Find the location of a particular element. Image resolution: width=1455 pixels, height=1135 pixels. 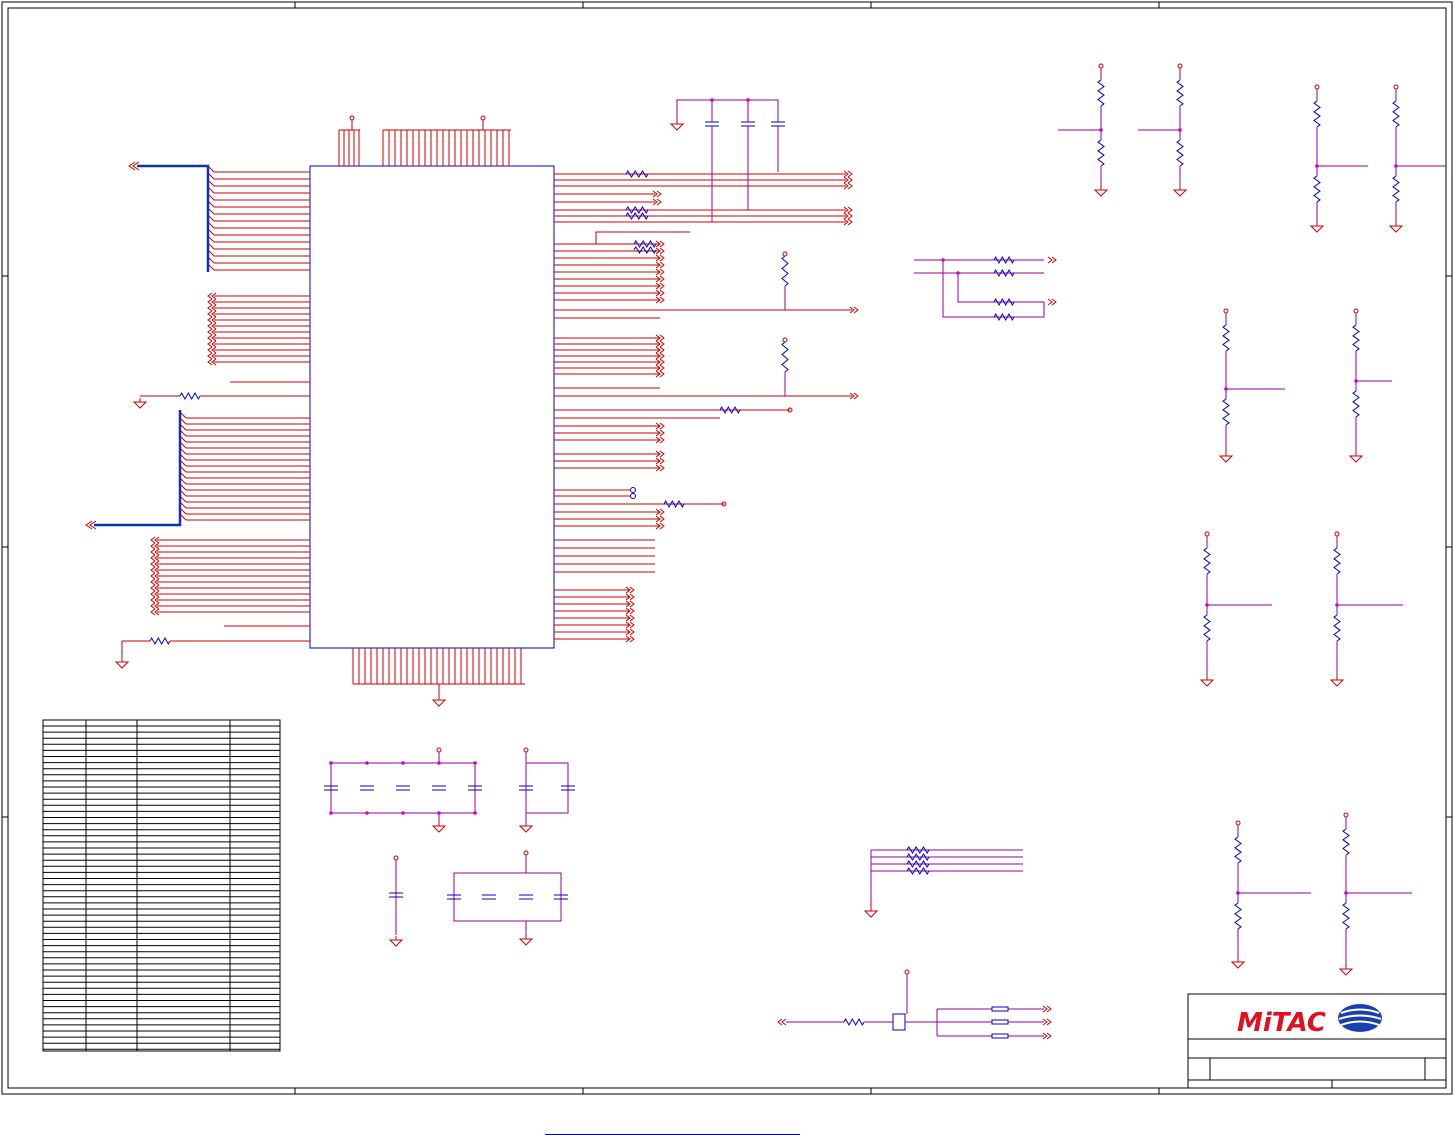

ic-right-pins is located at coordinates (703, 406).